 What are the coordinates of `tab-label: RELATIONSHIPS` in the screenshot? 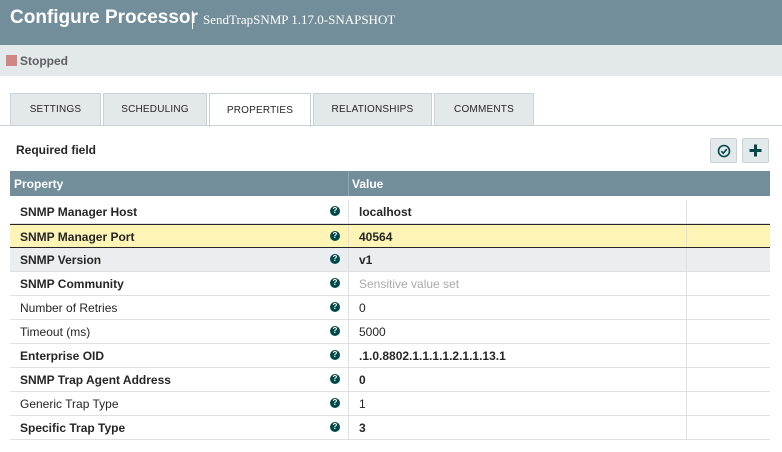 It's located at (372, 109).